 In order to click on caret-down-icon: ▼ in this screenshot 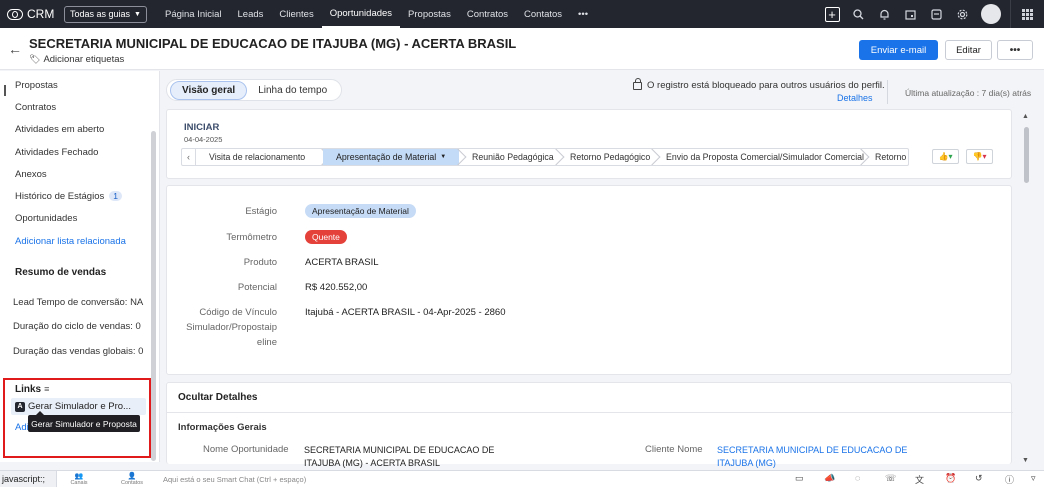, I will do `click(443, 157)`.